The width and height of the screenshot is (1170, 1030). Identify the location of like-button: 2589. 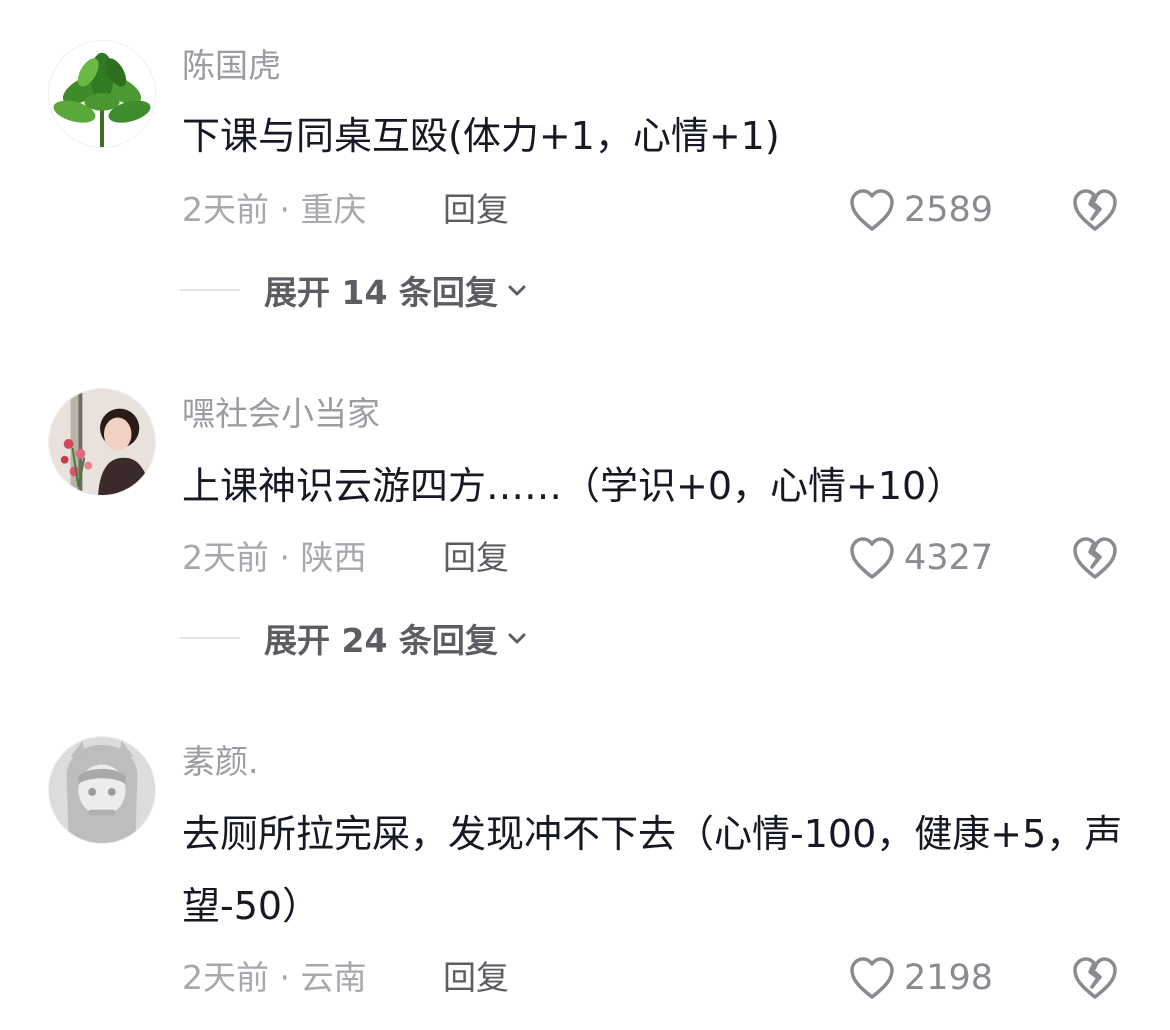
(928, 210).